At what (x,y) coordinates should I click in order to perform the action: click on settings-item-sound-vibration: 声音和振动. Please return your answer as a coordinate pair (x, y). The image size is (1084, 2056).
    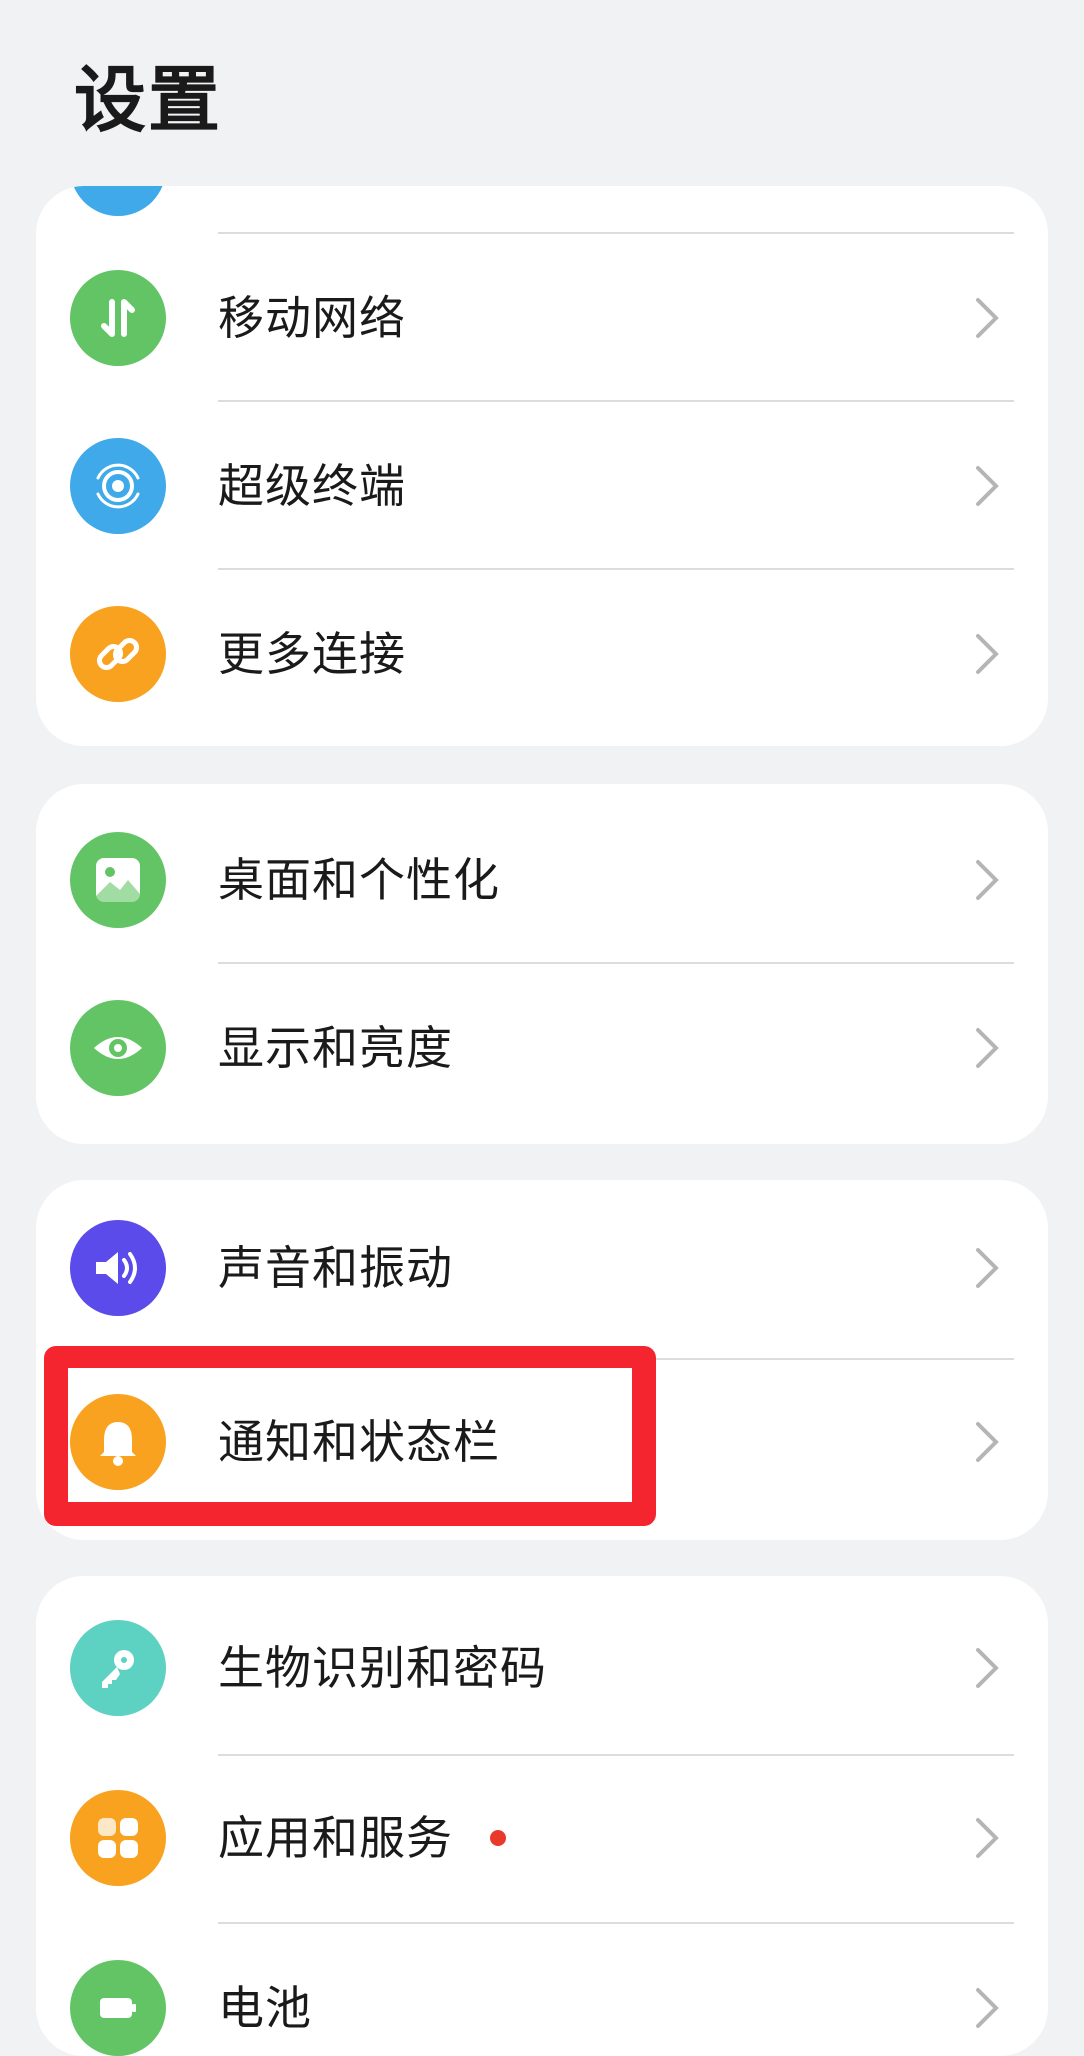
    Looking at the image, I should click on (542, 1268).